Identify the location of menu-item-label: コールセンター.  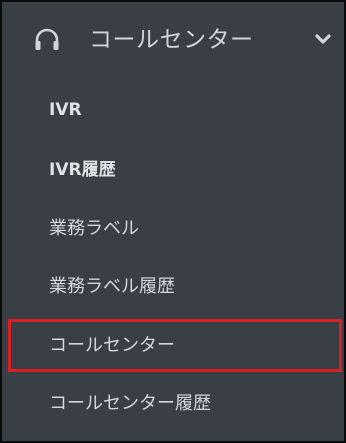
(112, 345).